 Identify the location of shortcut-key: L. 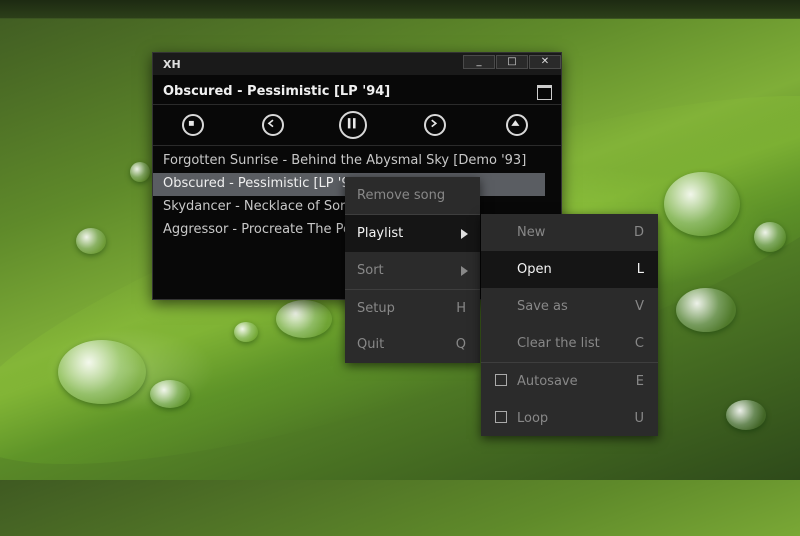
(640, 269).